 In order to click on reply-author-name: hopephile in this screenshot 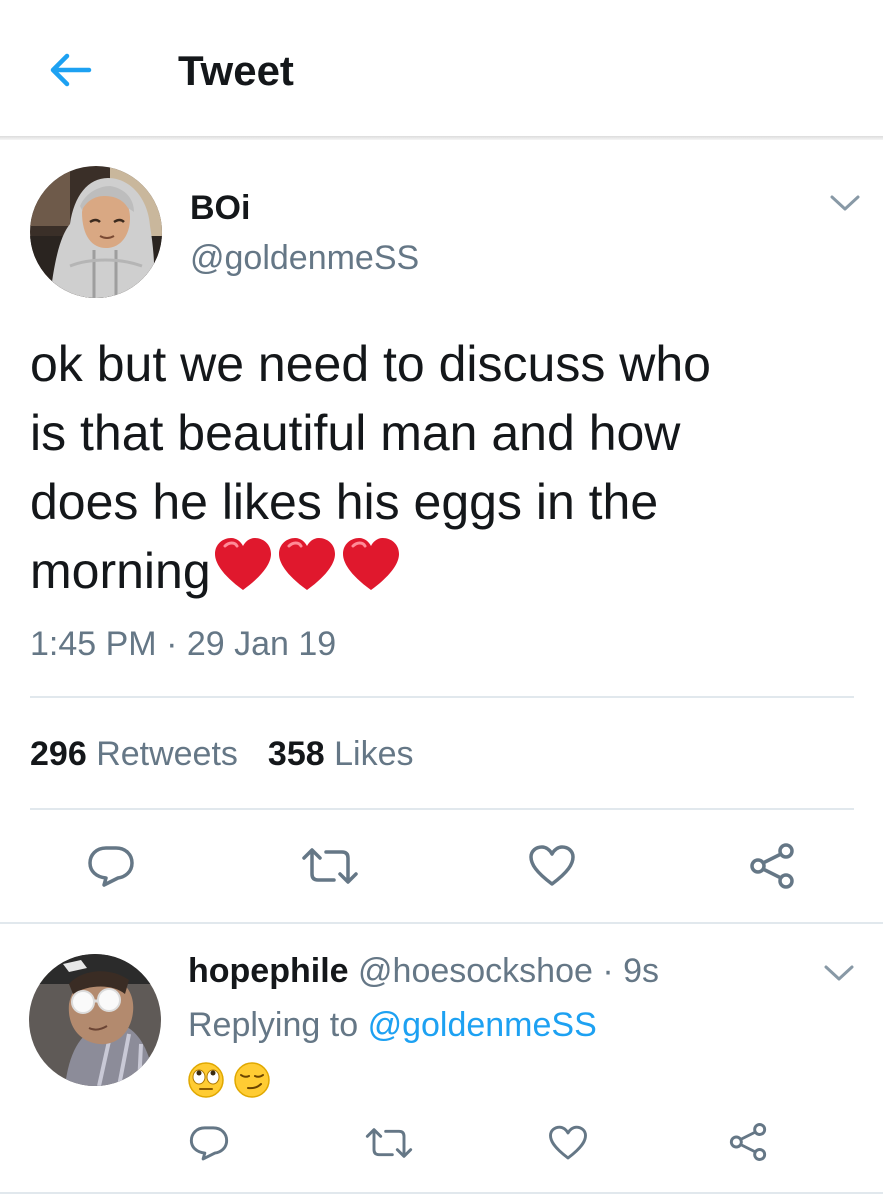, I will do `click(268, 971)`.